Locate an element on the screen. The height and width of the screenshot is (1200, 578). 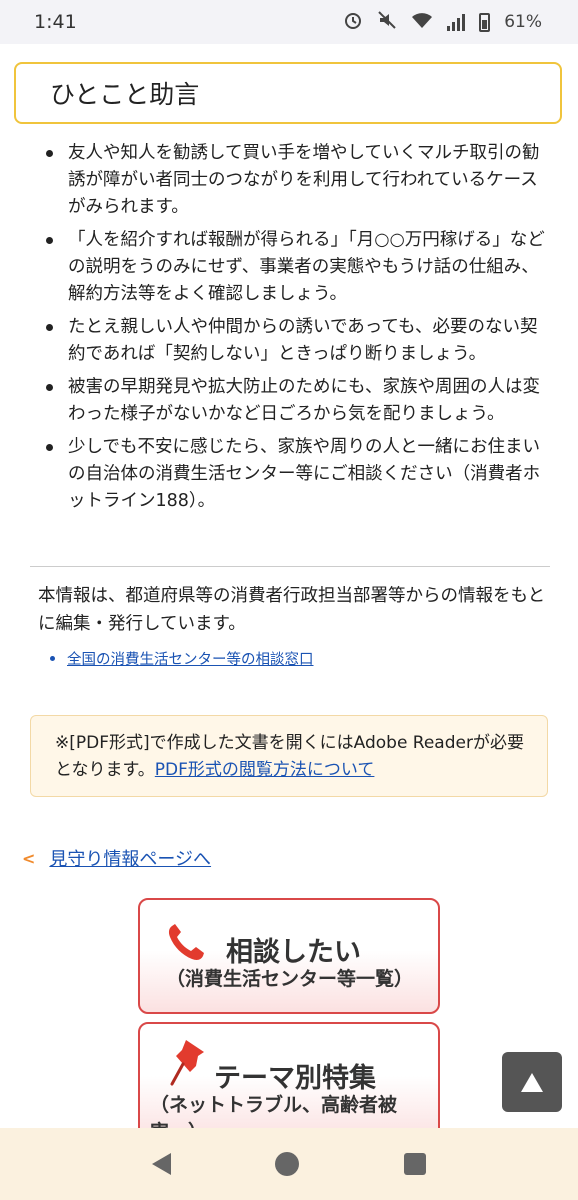
arrow-up-icon is located at coordinates (532, 1082).